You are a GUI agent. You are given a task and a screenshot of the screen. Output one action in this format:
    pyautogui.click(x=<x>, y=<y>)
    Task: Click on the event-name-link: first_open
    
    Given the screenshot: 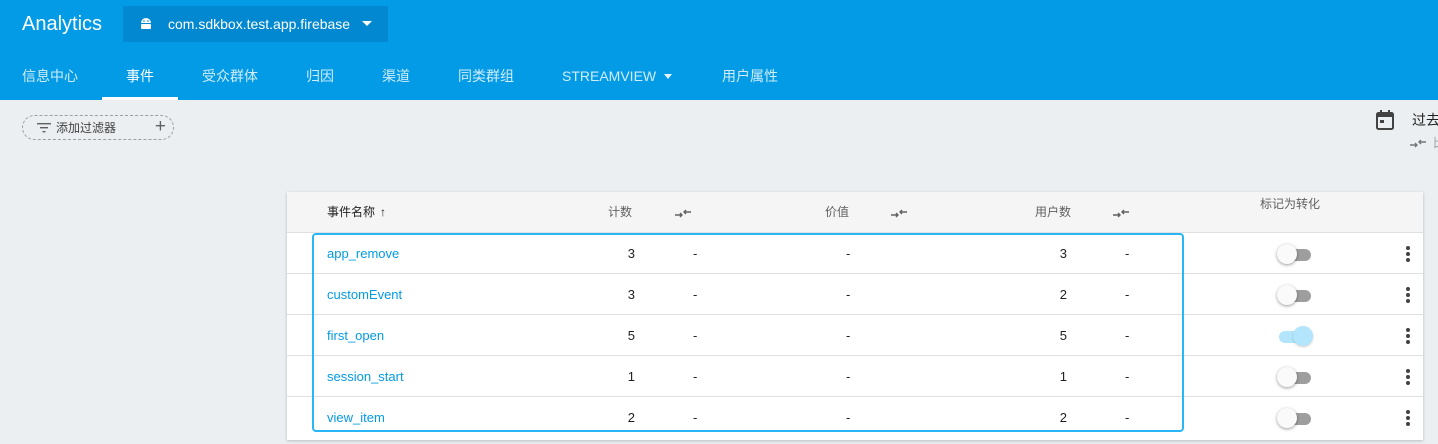 What is the action you would take?
    pyautogui.click(x=355, y=335)
    